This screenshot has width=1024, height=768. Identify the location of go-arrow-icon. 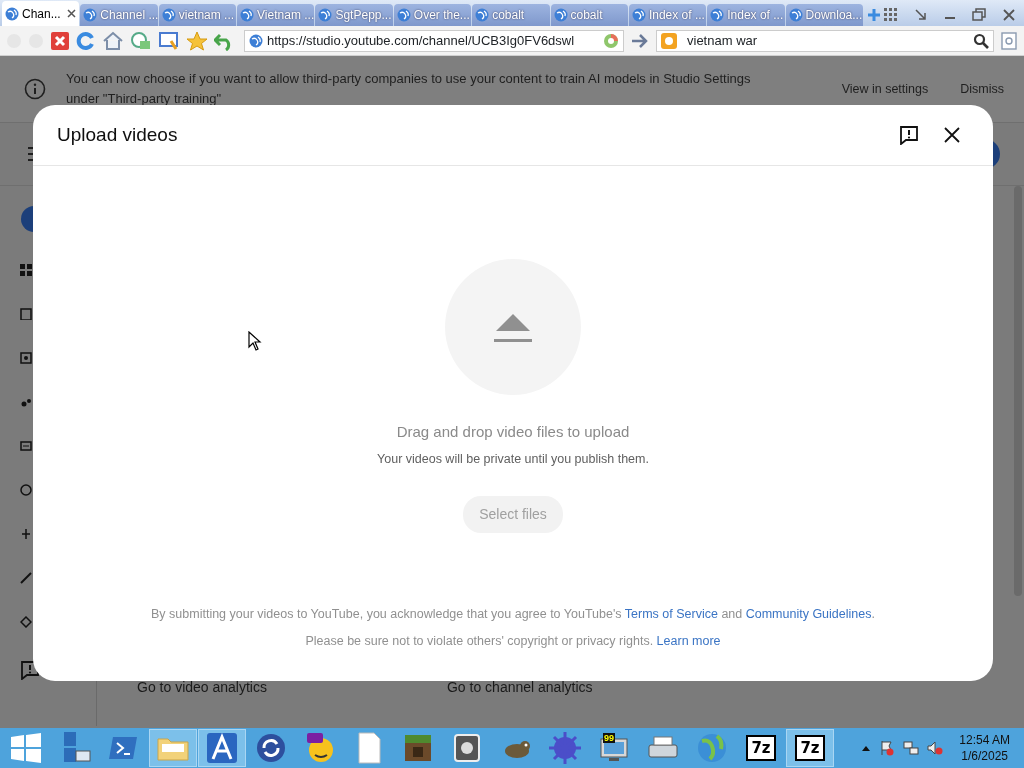
(640, 40).